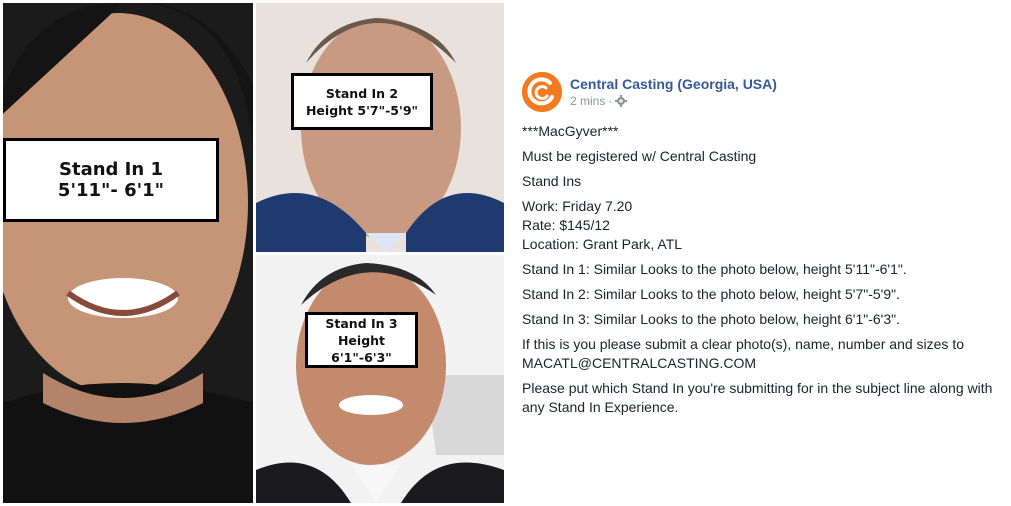 The width and height of the screenshot is (1011, 506). I want to click on page-avatar, so click(542, 92).